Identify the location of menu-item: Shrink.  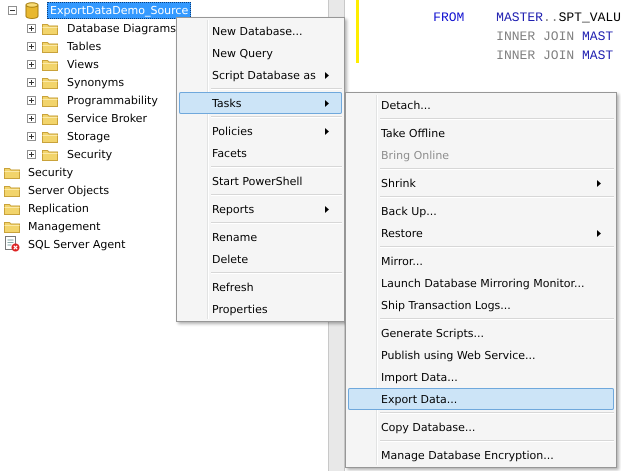
(481, 183).